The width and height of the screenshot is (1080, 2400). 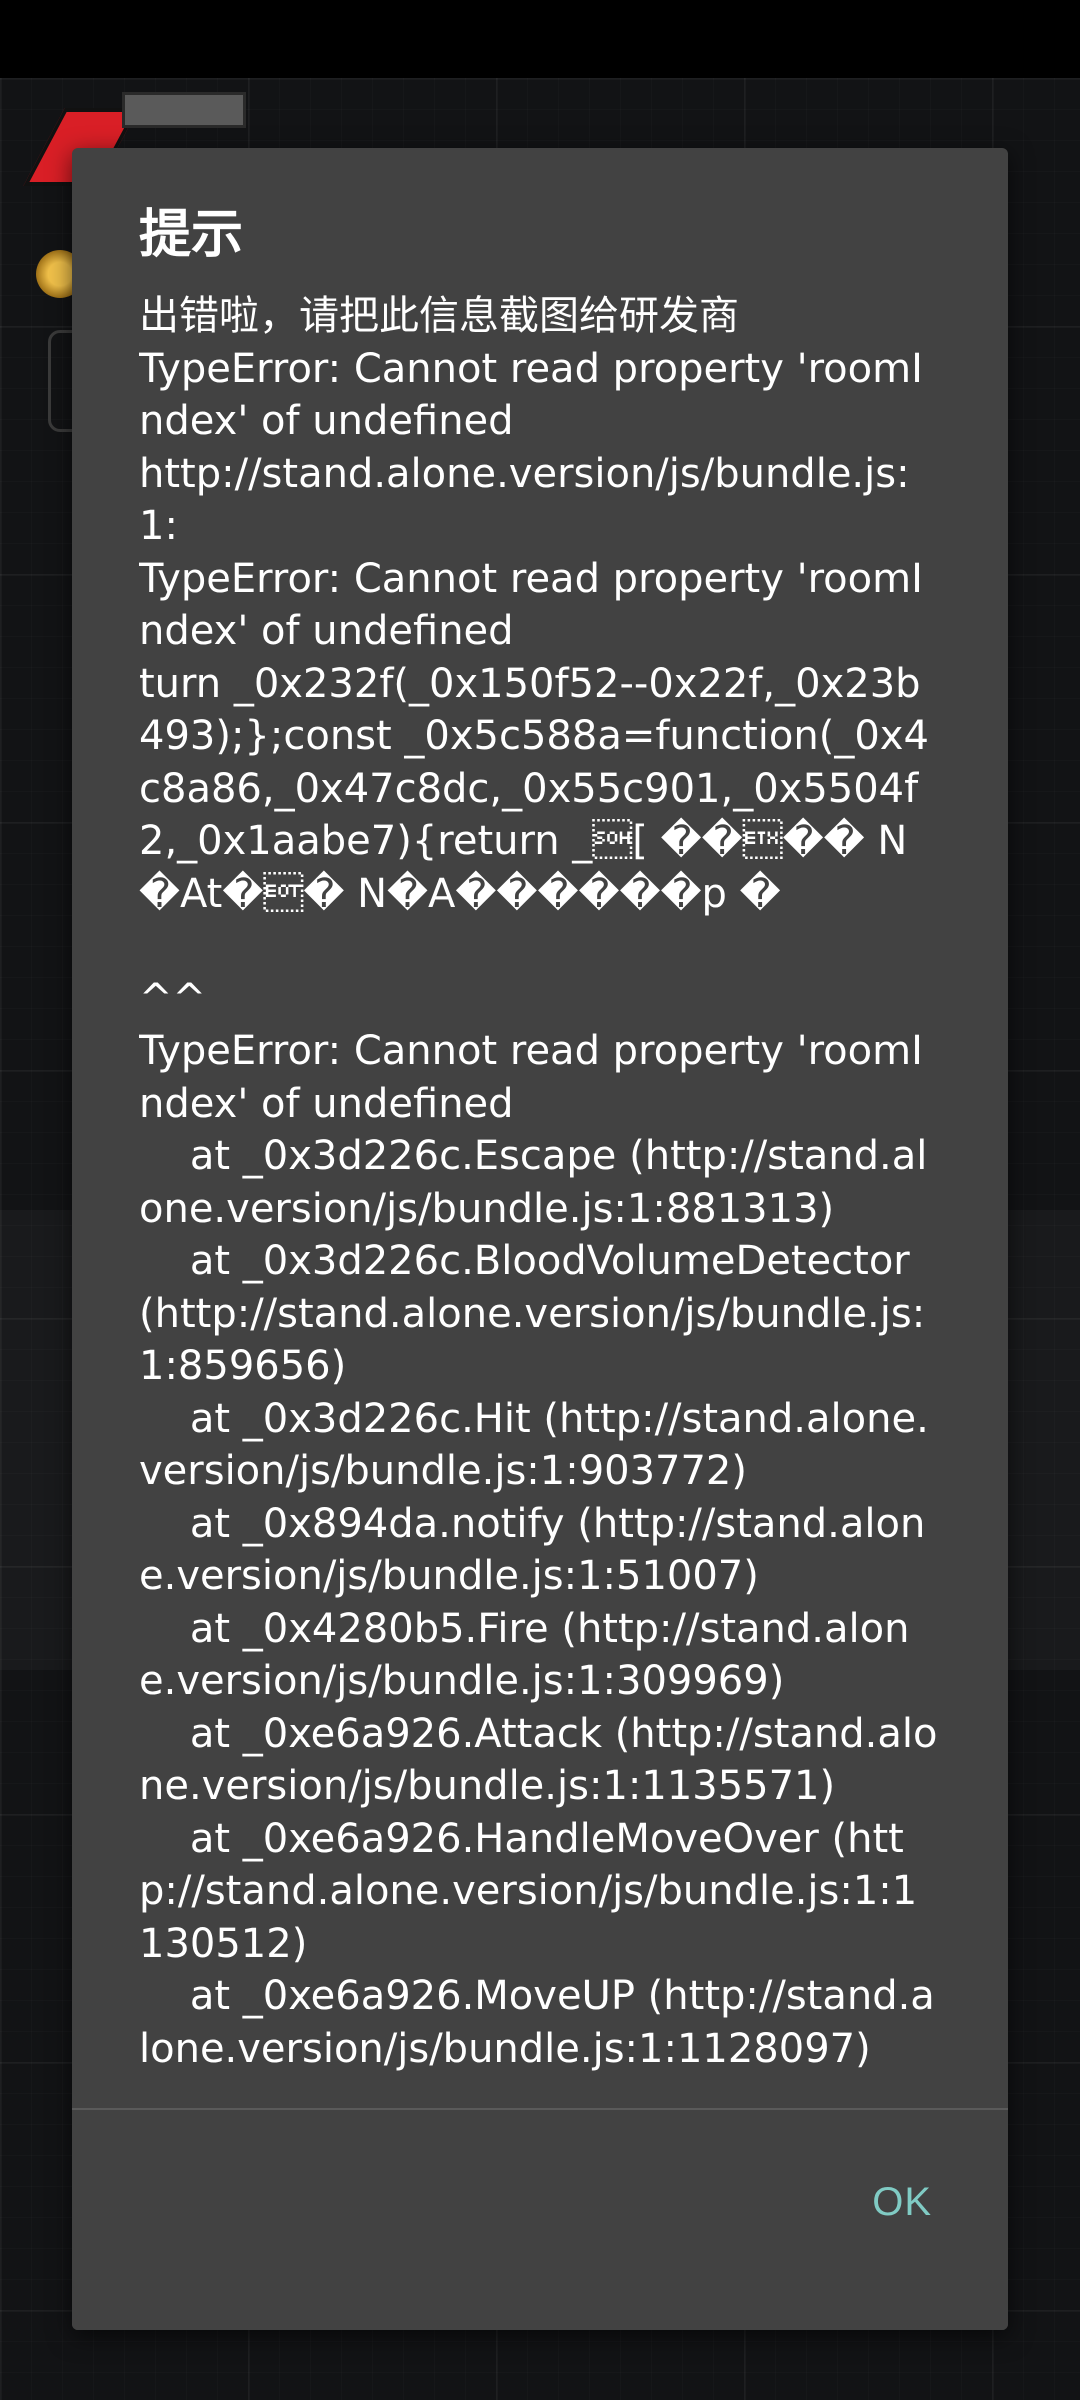 I want to click on status-bar, so click(x=540, y=39).